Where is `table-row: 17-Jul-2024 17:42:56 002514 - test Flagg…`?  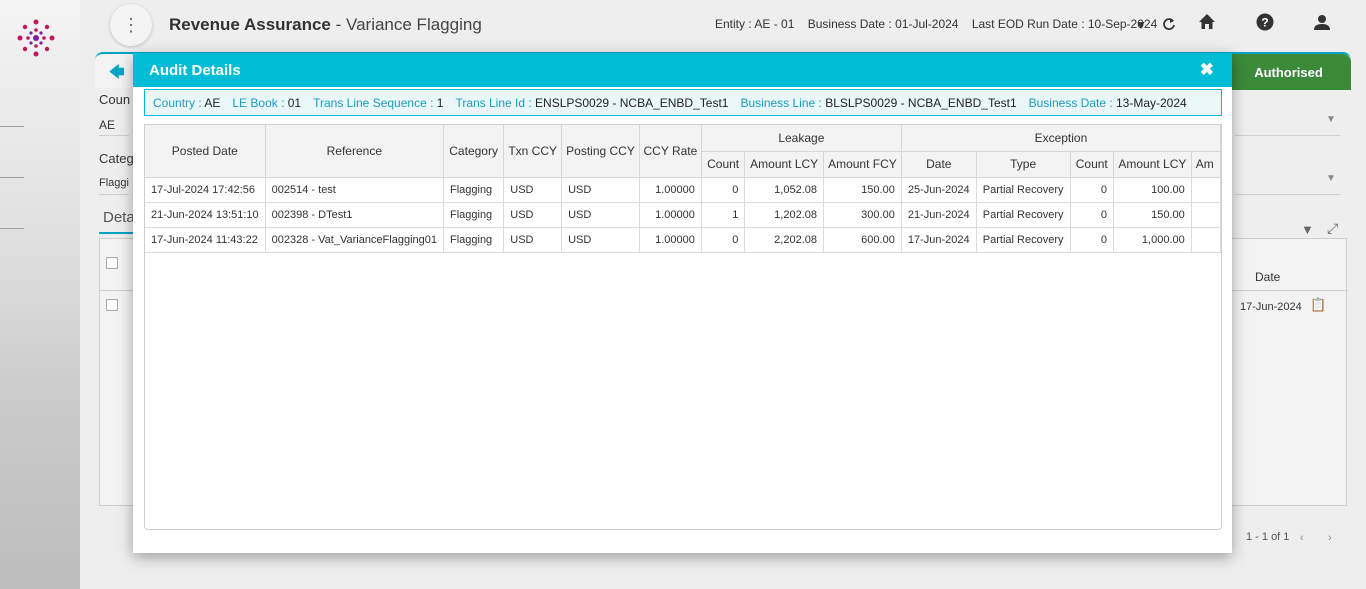
table-row: 17-Jul-2024 17:42:56 002514 - test Flagg… is located at coordinates (683, 190).